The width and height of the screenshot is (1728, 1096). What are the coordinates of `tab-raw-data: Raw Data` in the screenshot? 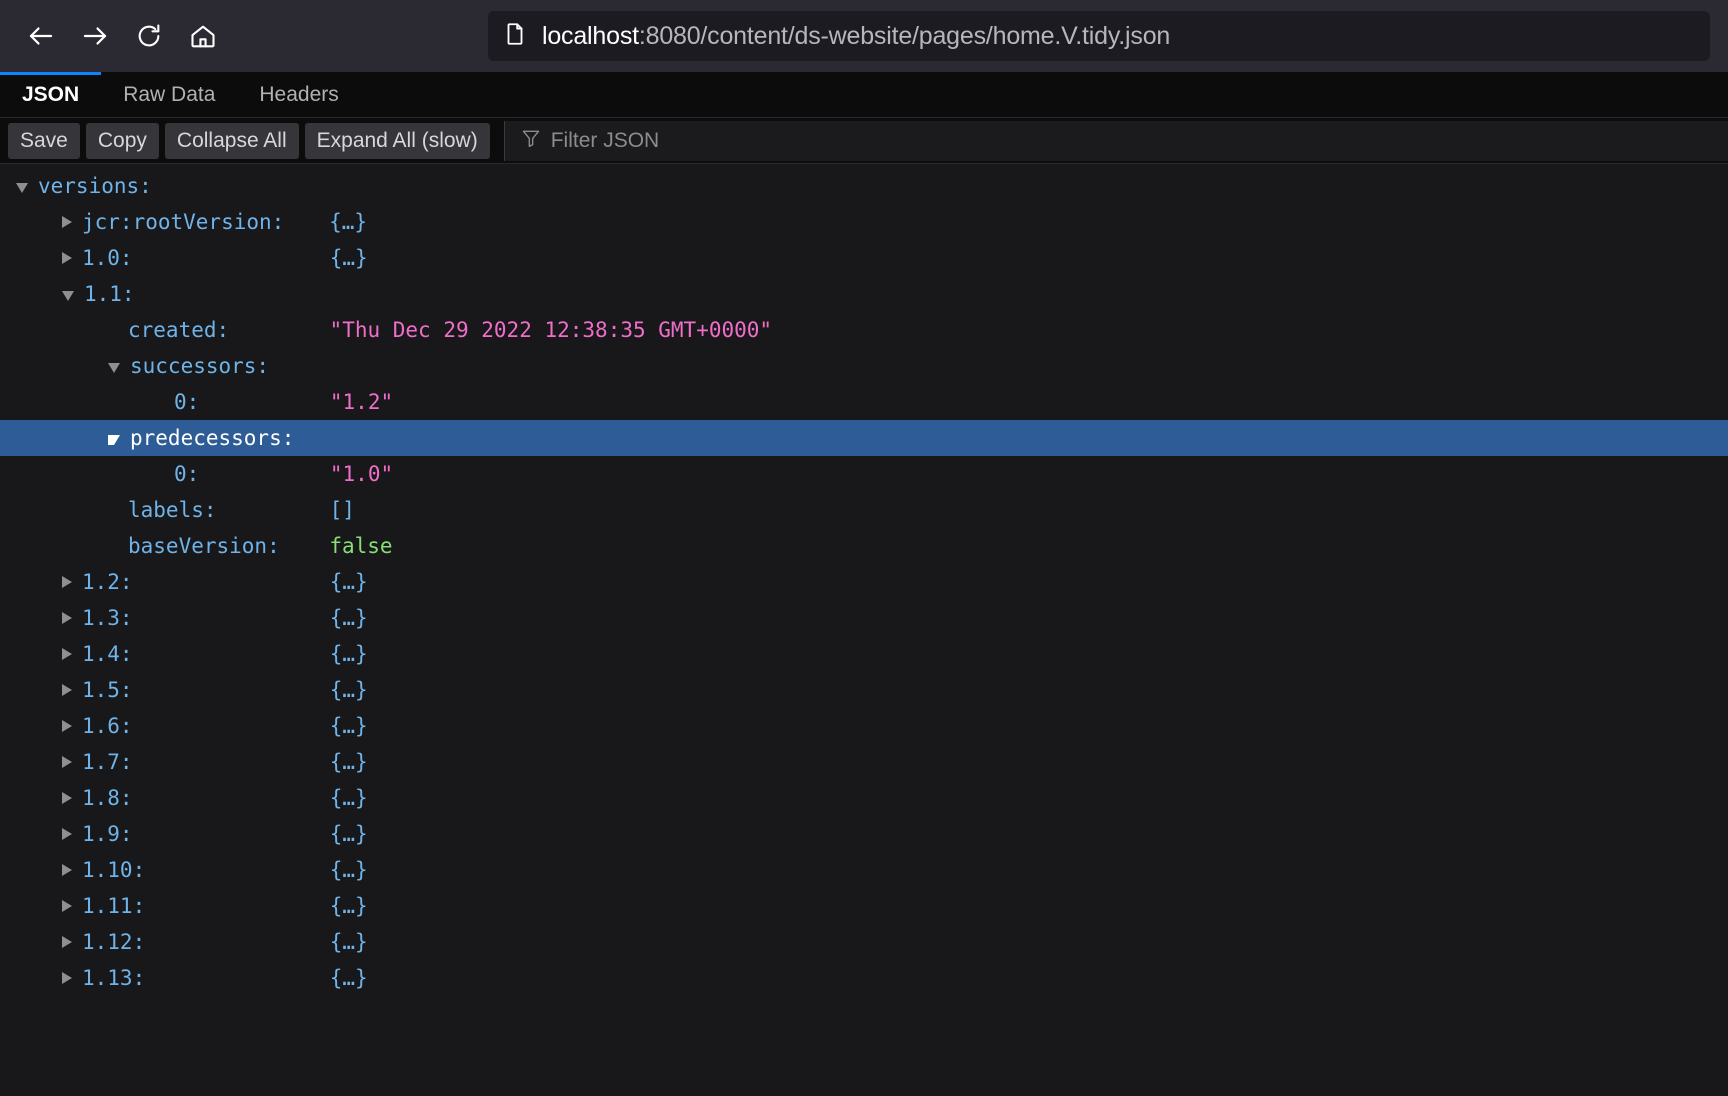 It's located at (169, 94).